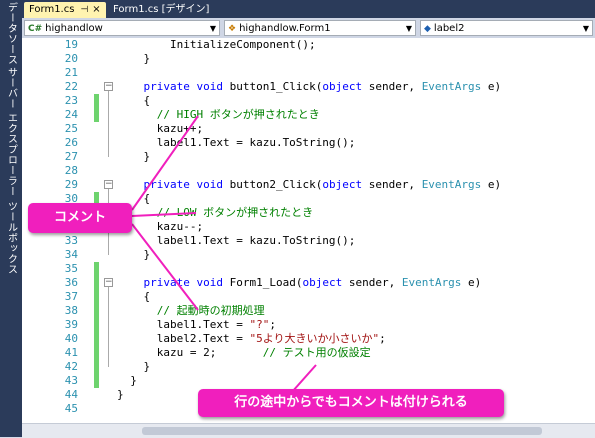  What do you see at coordinates (122, 28) in the screenshot?
I see `project-dropdown: C# highandlow ▼` at bounding box center [122, 28].